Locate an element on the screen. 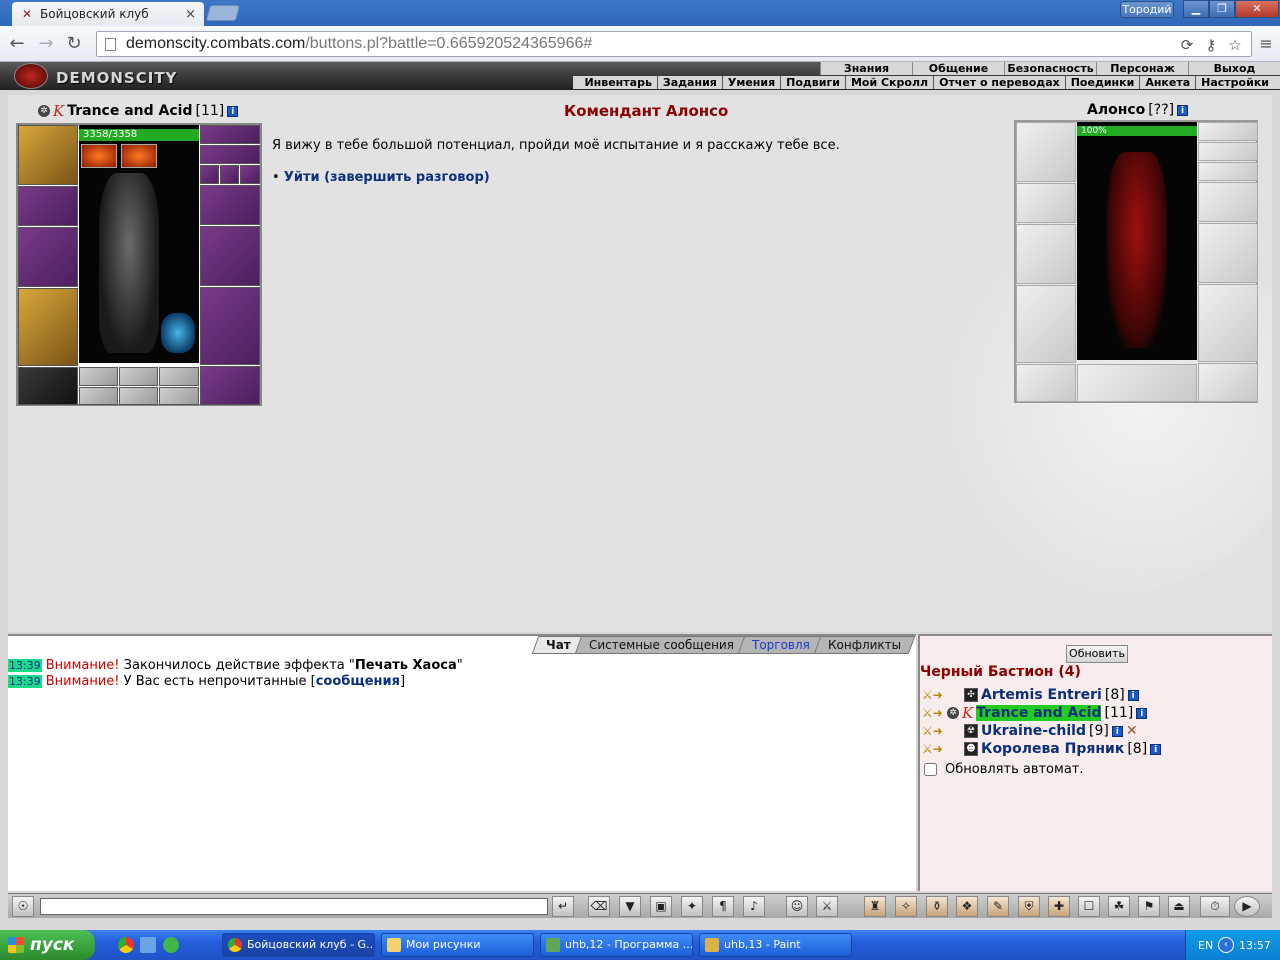 Image resolution: width=1280 pixels, height=960 pixels. boots-slot is located at coordinates (230, 385).